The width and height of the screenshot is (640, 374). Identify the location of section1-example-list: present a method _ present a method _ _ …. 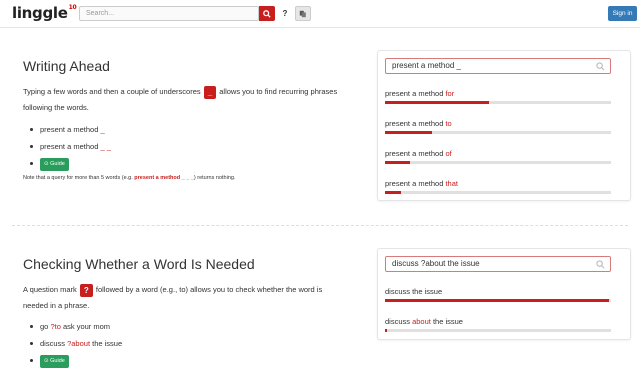
(67, 146).